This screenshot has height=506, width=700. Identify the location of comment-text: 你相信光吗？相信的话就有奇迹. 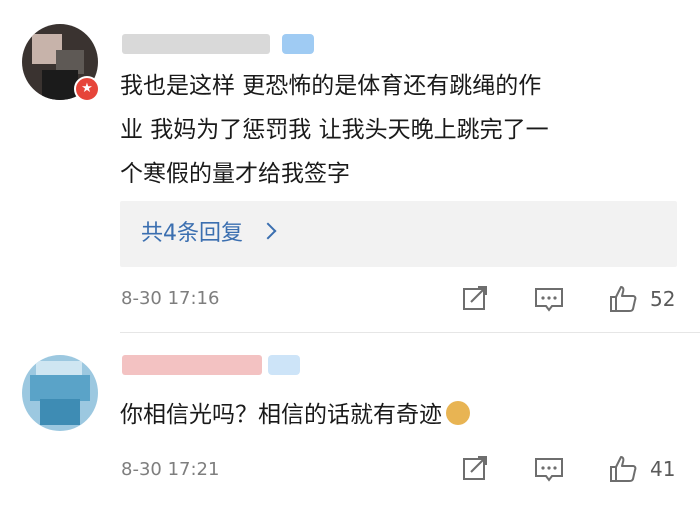
(400, 415).